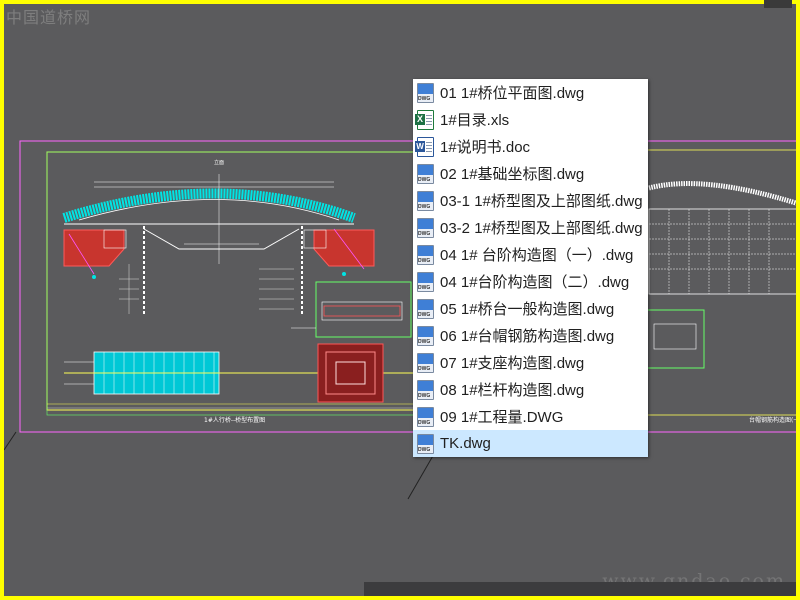 The height and width of the screenshot is (600, 800). I want to click on file-menu-item: 04 1# 台阶构造图（一）.dwg, so click(530, 254).